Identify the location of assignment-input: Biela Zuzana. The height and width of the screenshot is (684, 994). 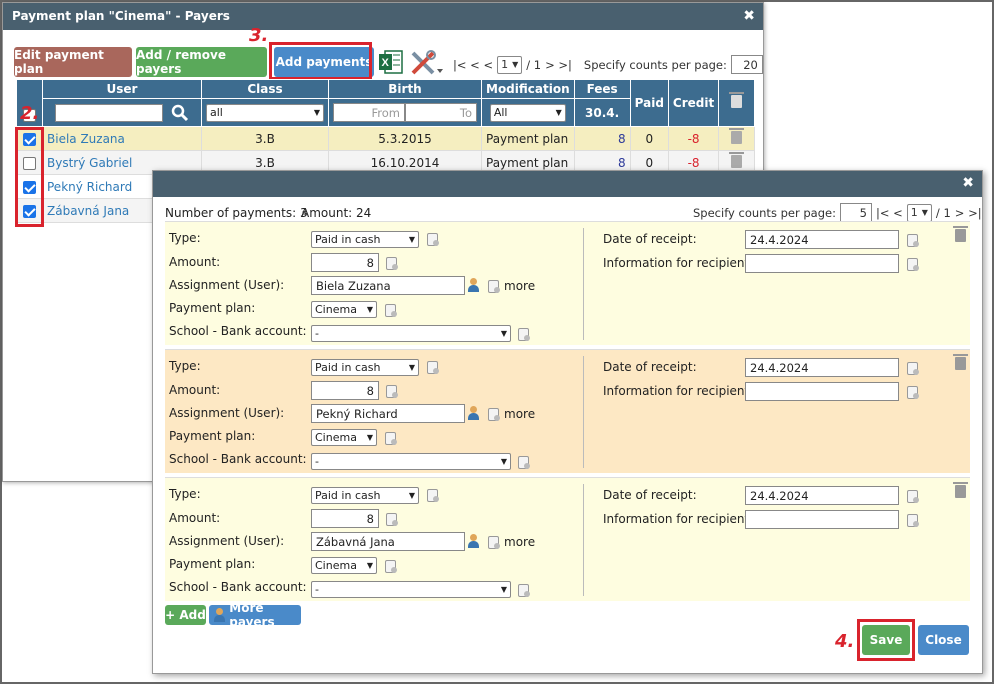
(388, 285).